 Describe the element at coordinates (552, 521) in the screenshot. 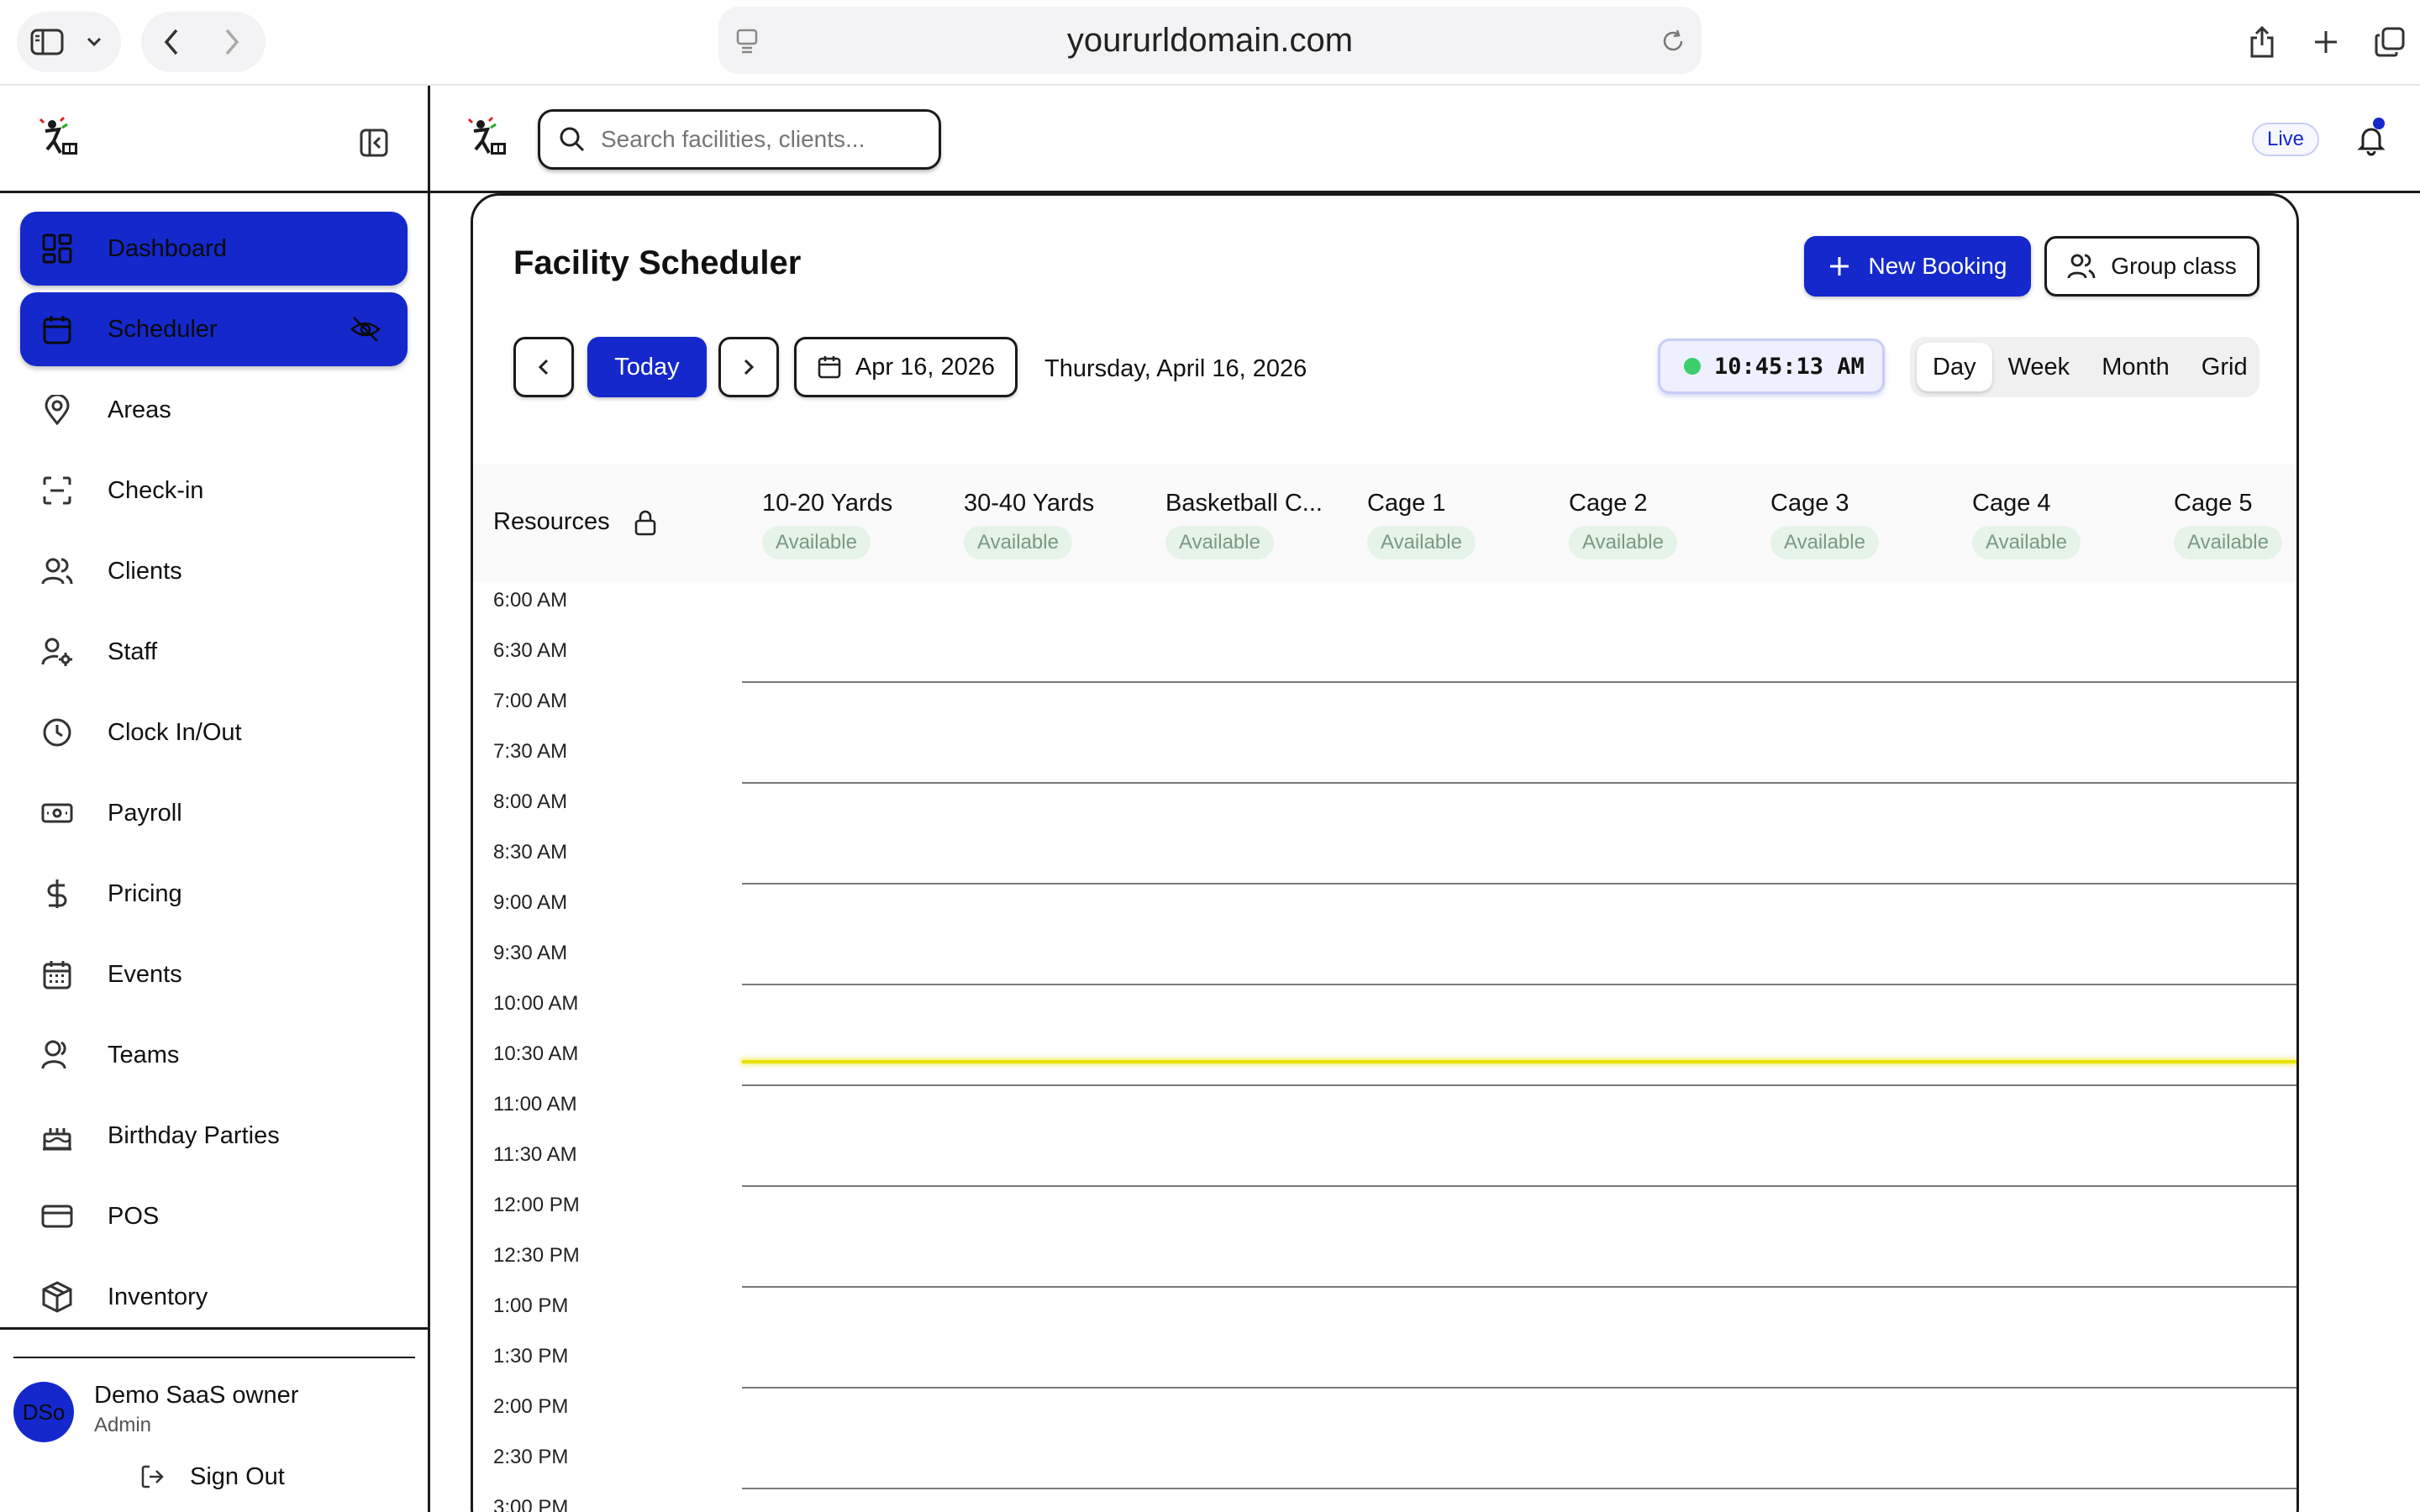

I see `resources-label: Resources` at that location.